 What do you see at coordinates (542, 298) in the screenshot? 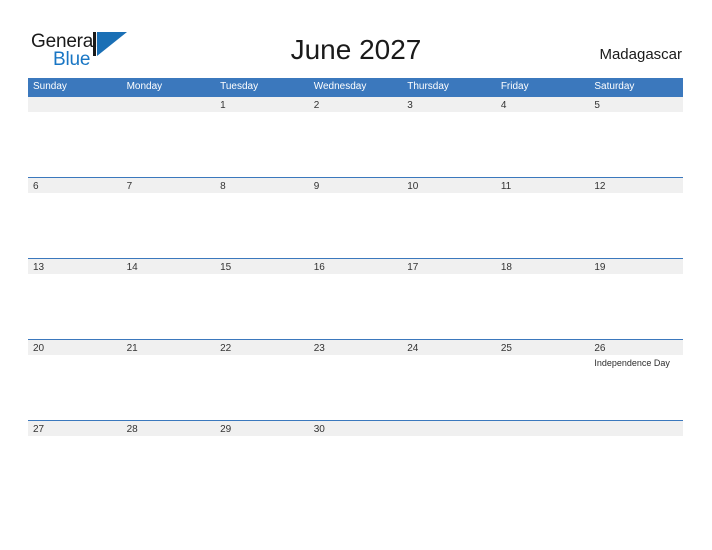
I see `calendar-day-cell: 18` at bounding box center [542, 298].